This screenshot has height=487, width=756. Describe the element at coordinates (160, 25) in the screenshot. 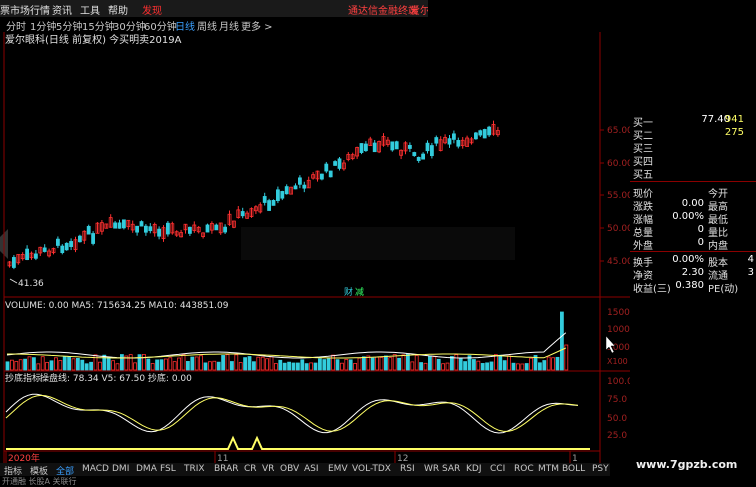

I see `tf-60min: 60分钟` at that location.